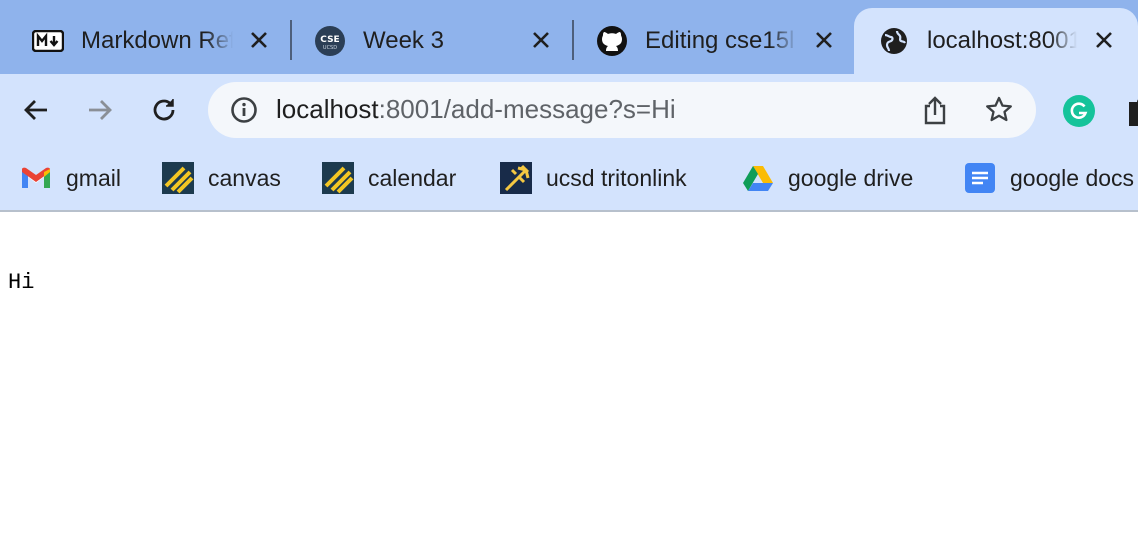 The width and height of the screenshot is (1138, 558). I want to click on tab-title: localhost:8001, so click(1002, 40).